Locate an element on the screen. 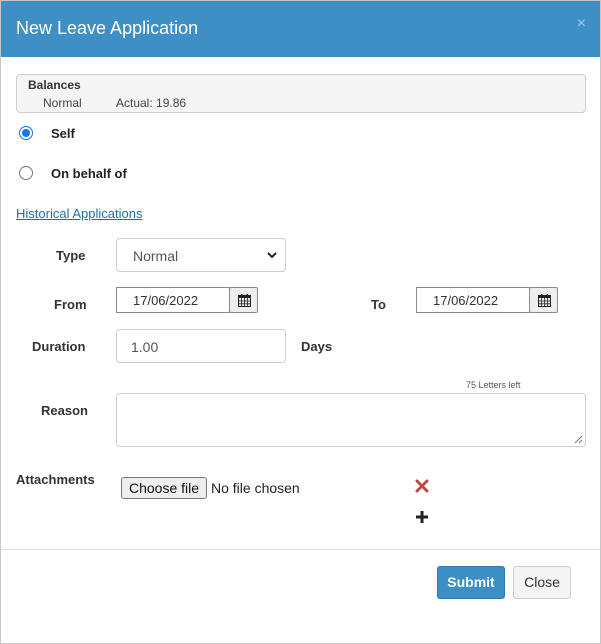 This screenshot has width=601, height=644. footer-divider is located at coordinates (300, 549).